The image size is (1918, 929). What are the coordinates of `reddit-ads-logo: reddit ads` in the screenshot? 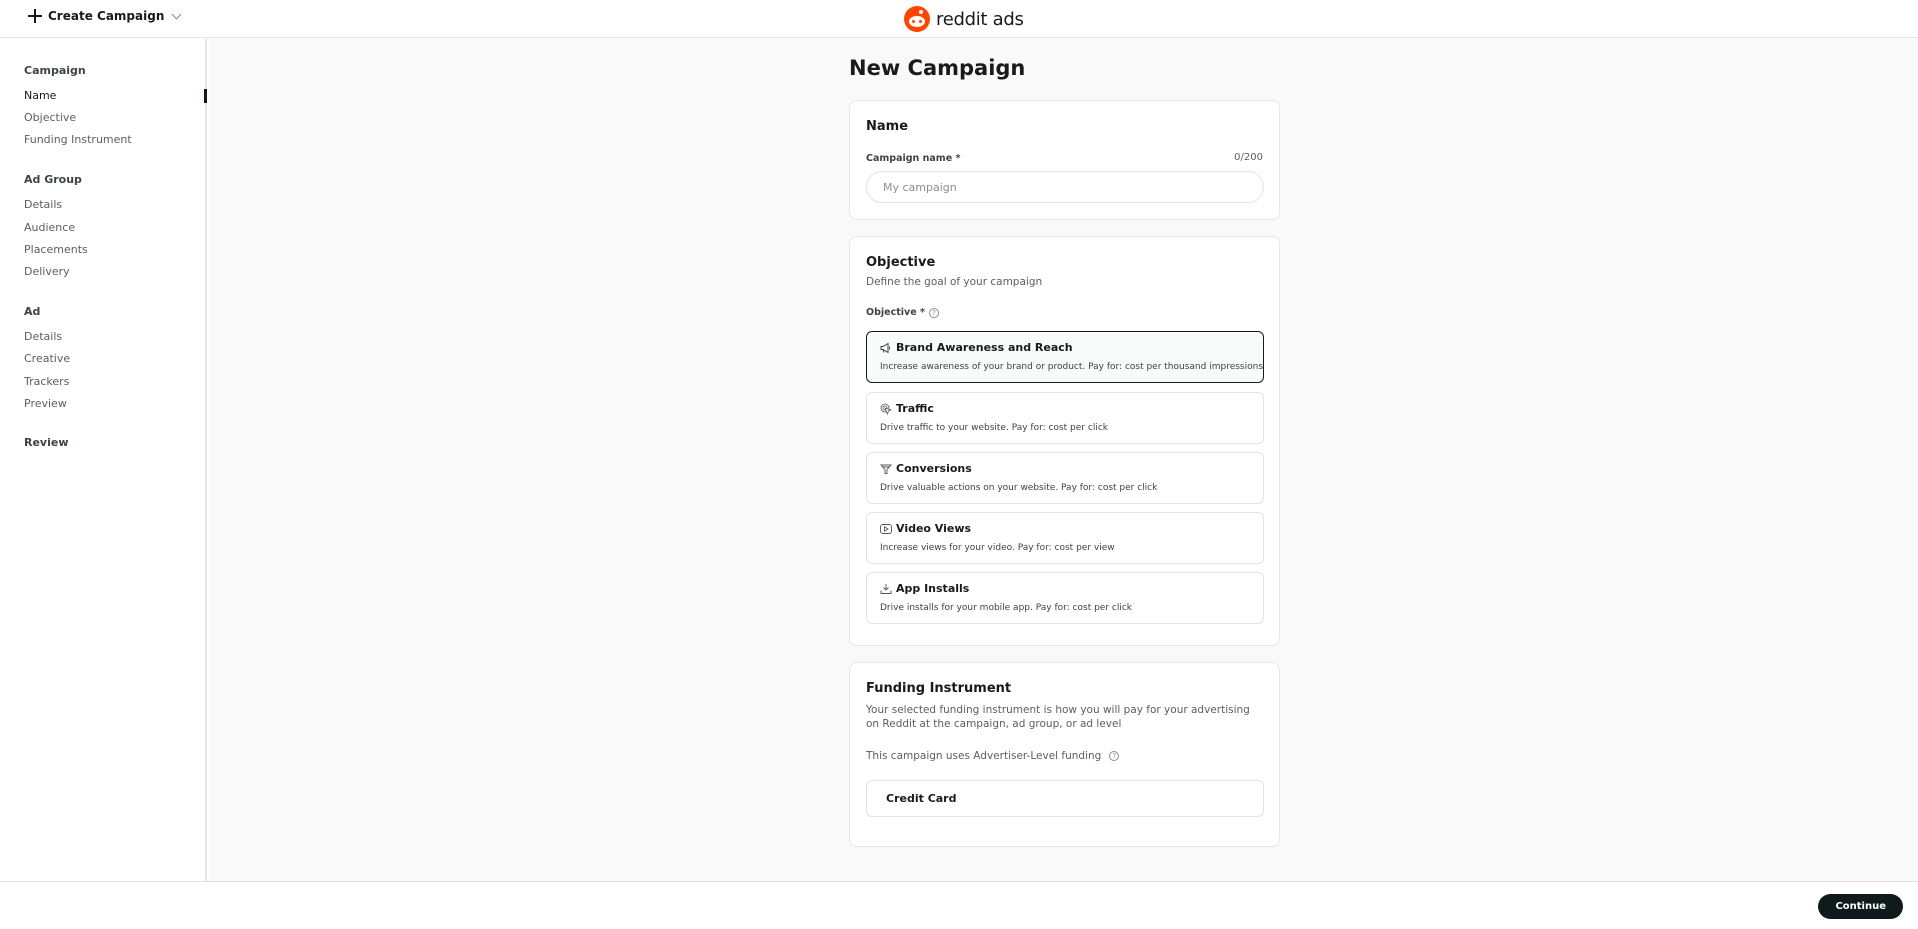 It's located at (964, 19).